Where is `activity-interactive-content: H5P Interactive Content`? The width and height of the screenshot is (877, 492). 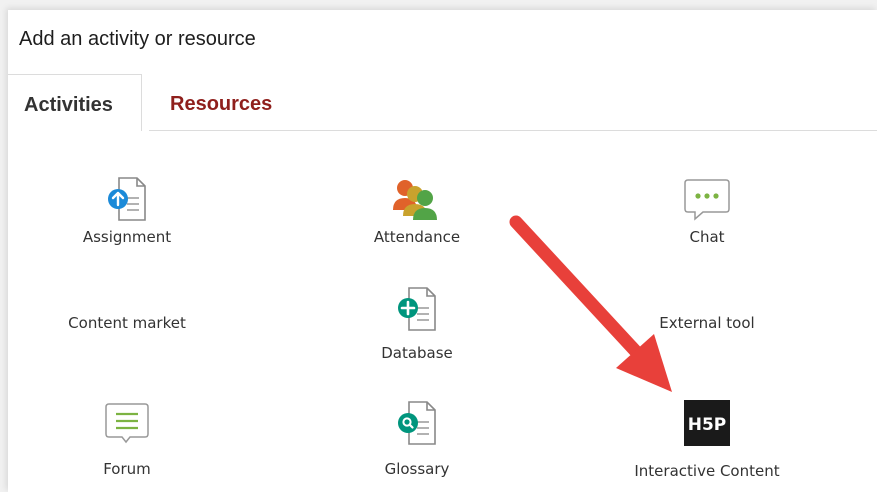 activity-interactive-content: H5P Interactive Content is located at coordinates (707, 440).